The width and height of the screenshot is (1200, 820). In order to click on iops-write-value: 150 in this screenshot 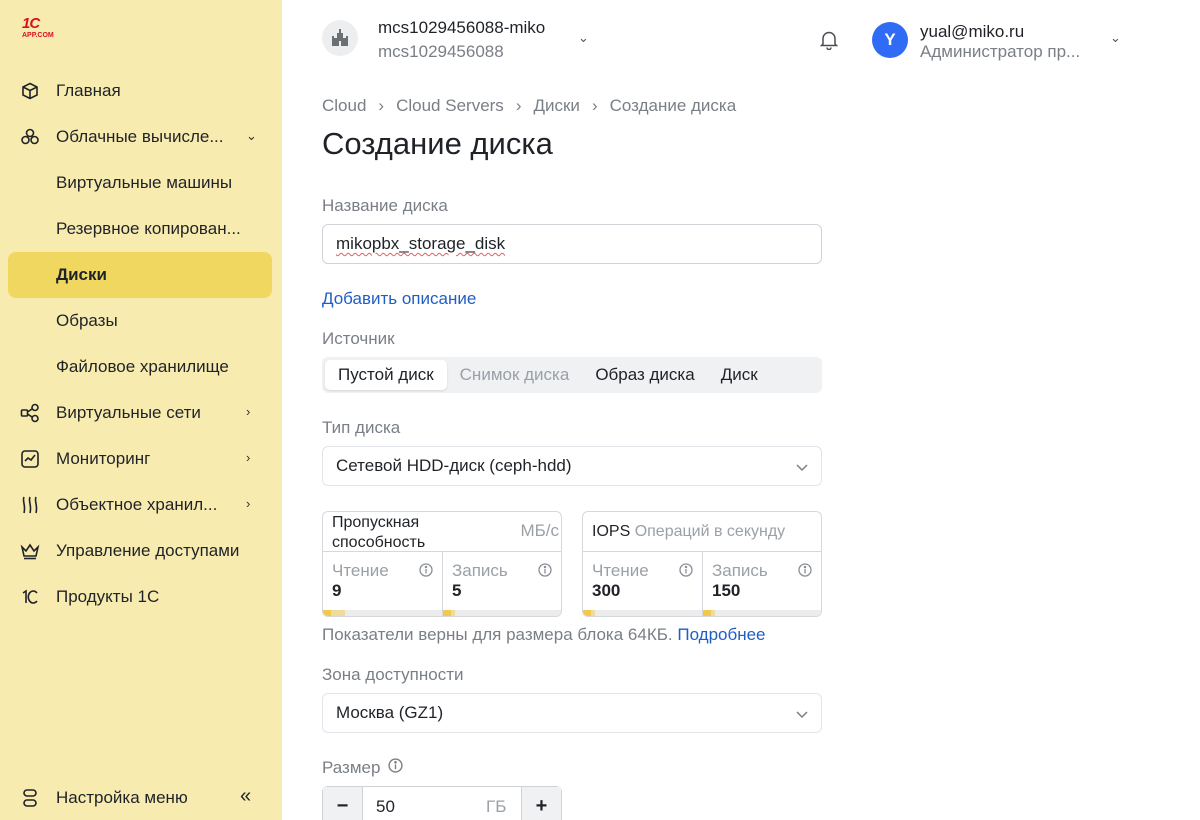, I will do `click(726, 590)`.